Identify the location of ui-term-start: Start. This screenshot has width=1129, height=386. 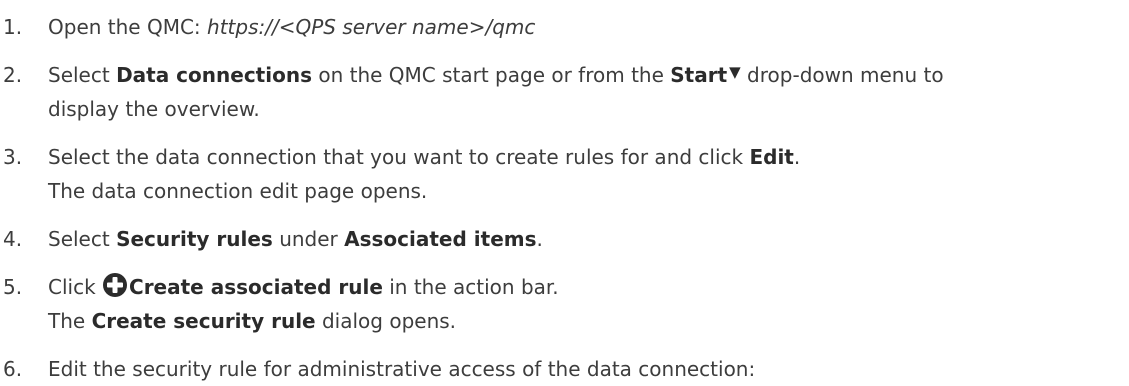
(699, 75).